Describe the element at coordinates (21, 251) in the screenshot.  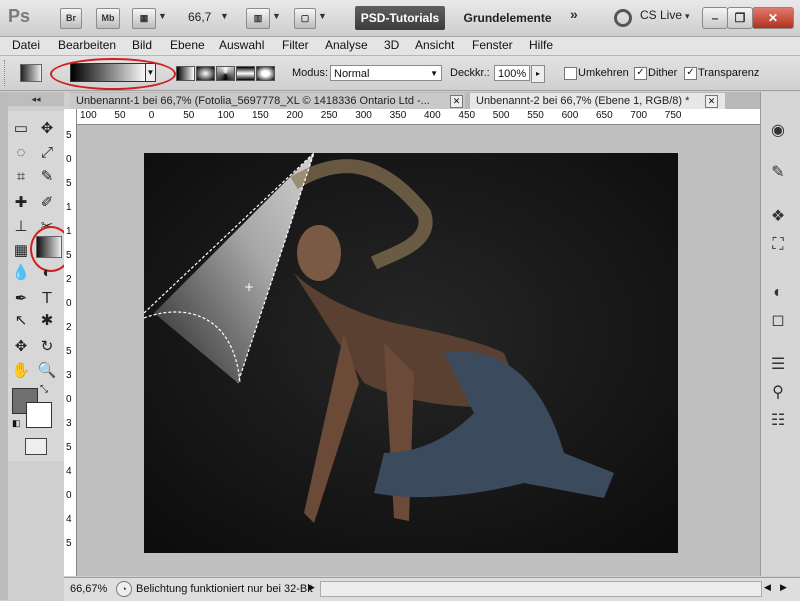
I see `eraser-tool-icon: ▦` at that location.